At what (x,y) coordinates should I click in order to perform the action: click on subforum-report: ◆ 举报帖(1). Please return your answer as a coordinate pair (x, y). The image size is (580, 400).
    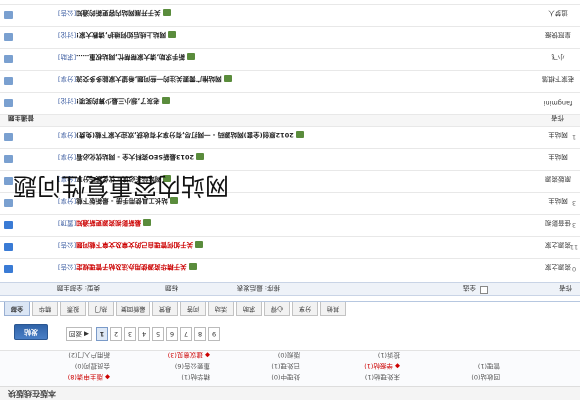
    Looking at the image, I should click on (382, 366).